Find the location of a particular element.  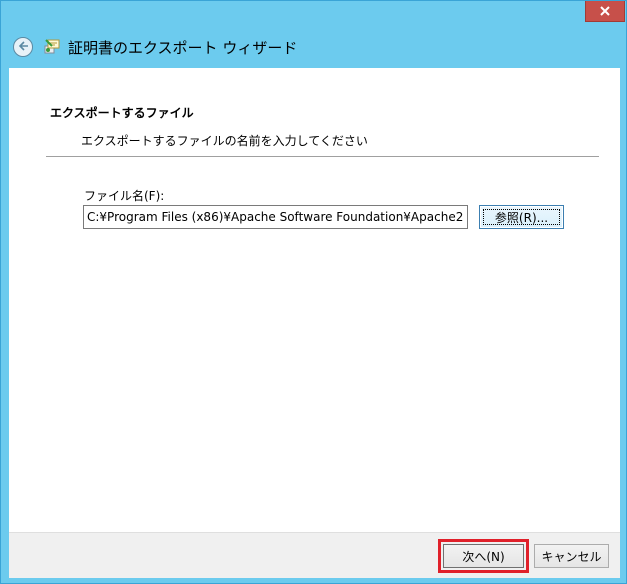

close-icon is located at coordinates (605, 11).